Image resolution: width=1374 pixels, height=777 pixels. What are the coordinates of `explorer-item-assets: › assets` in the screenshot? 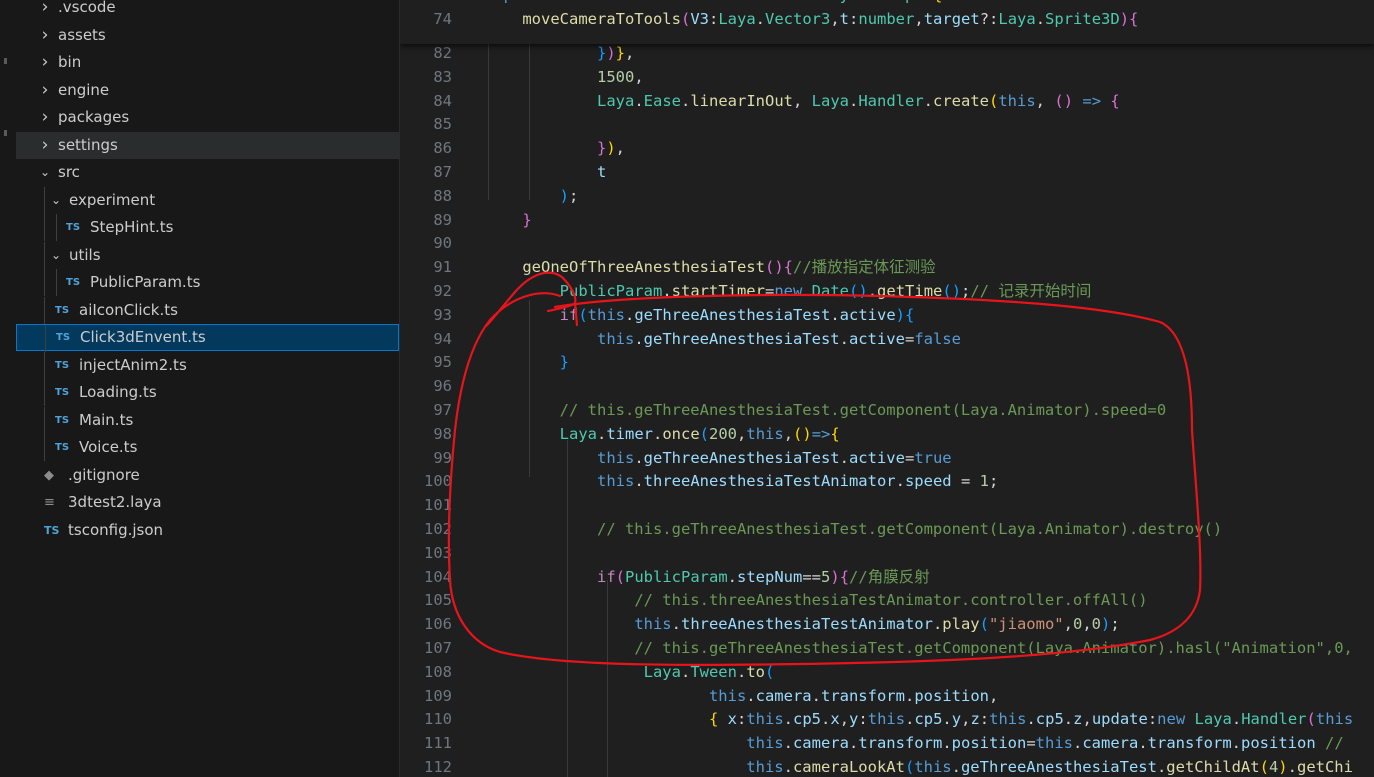 It's located at (207, 35).